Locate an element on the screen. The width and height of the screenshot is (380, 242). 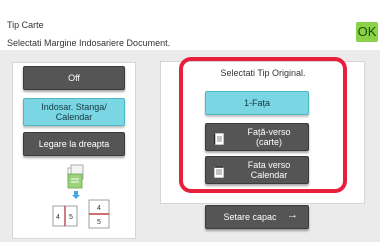
duplex-book-label: Față-verso (carte) is located at coordinates (269, 137).